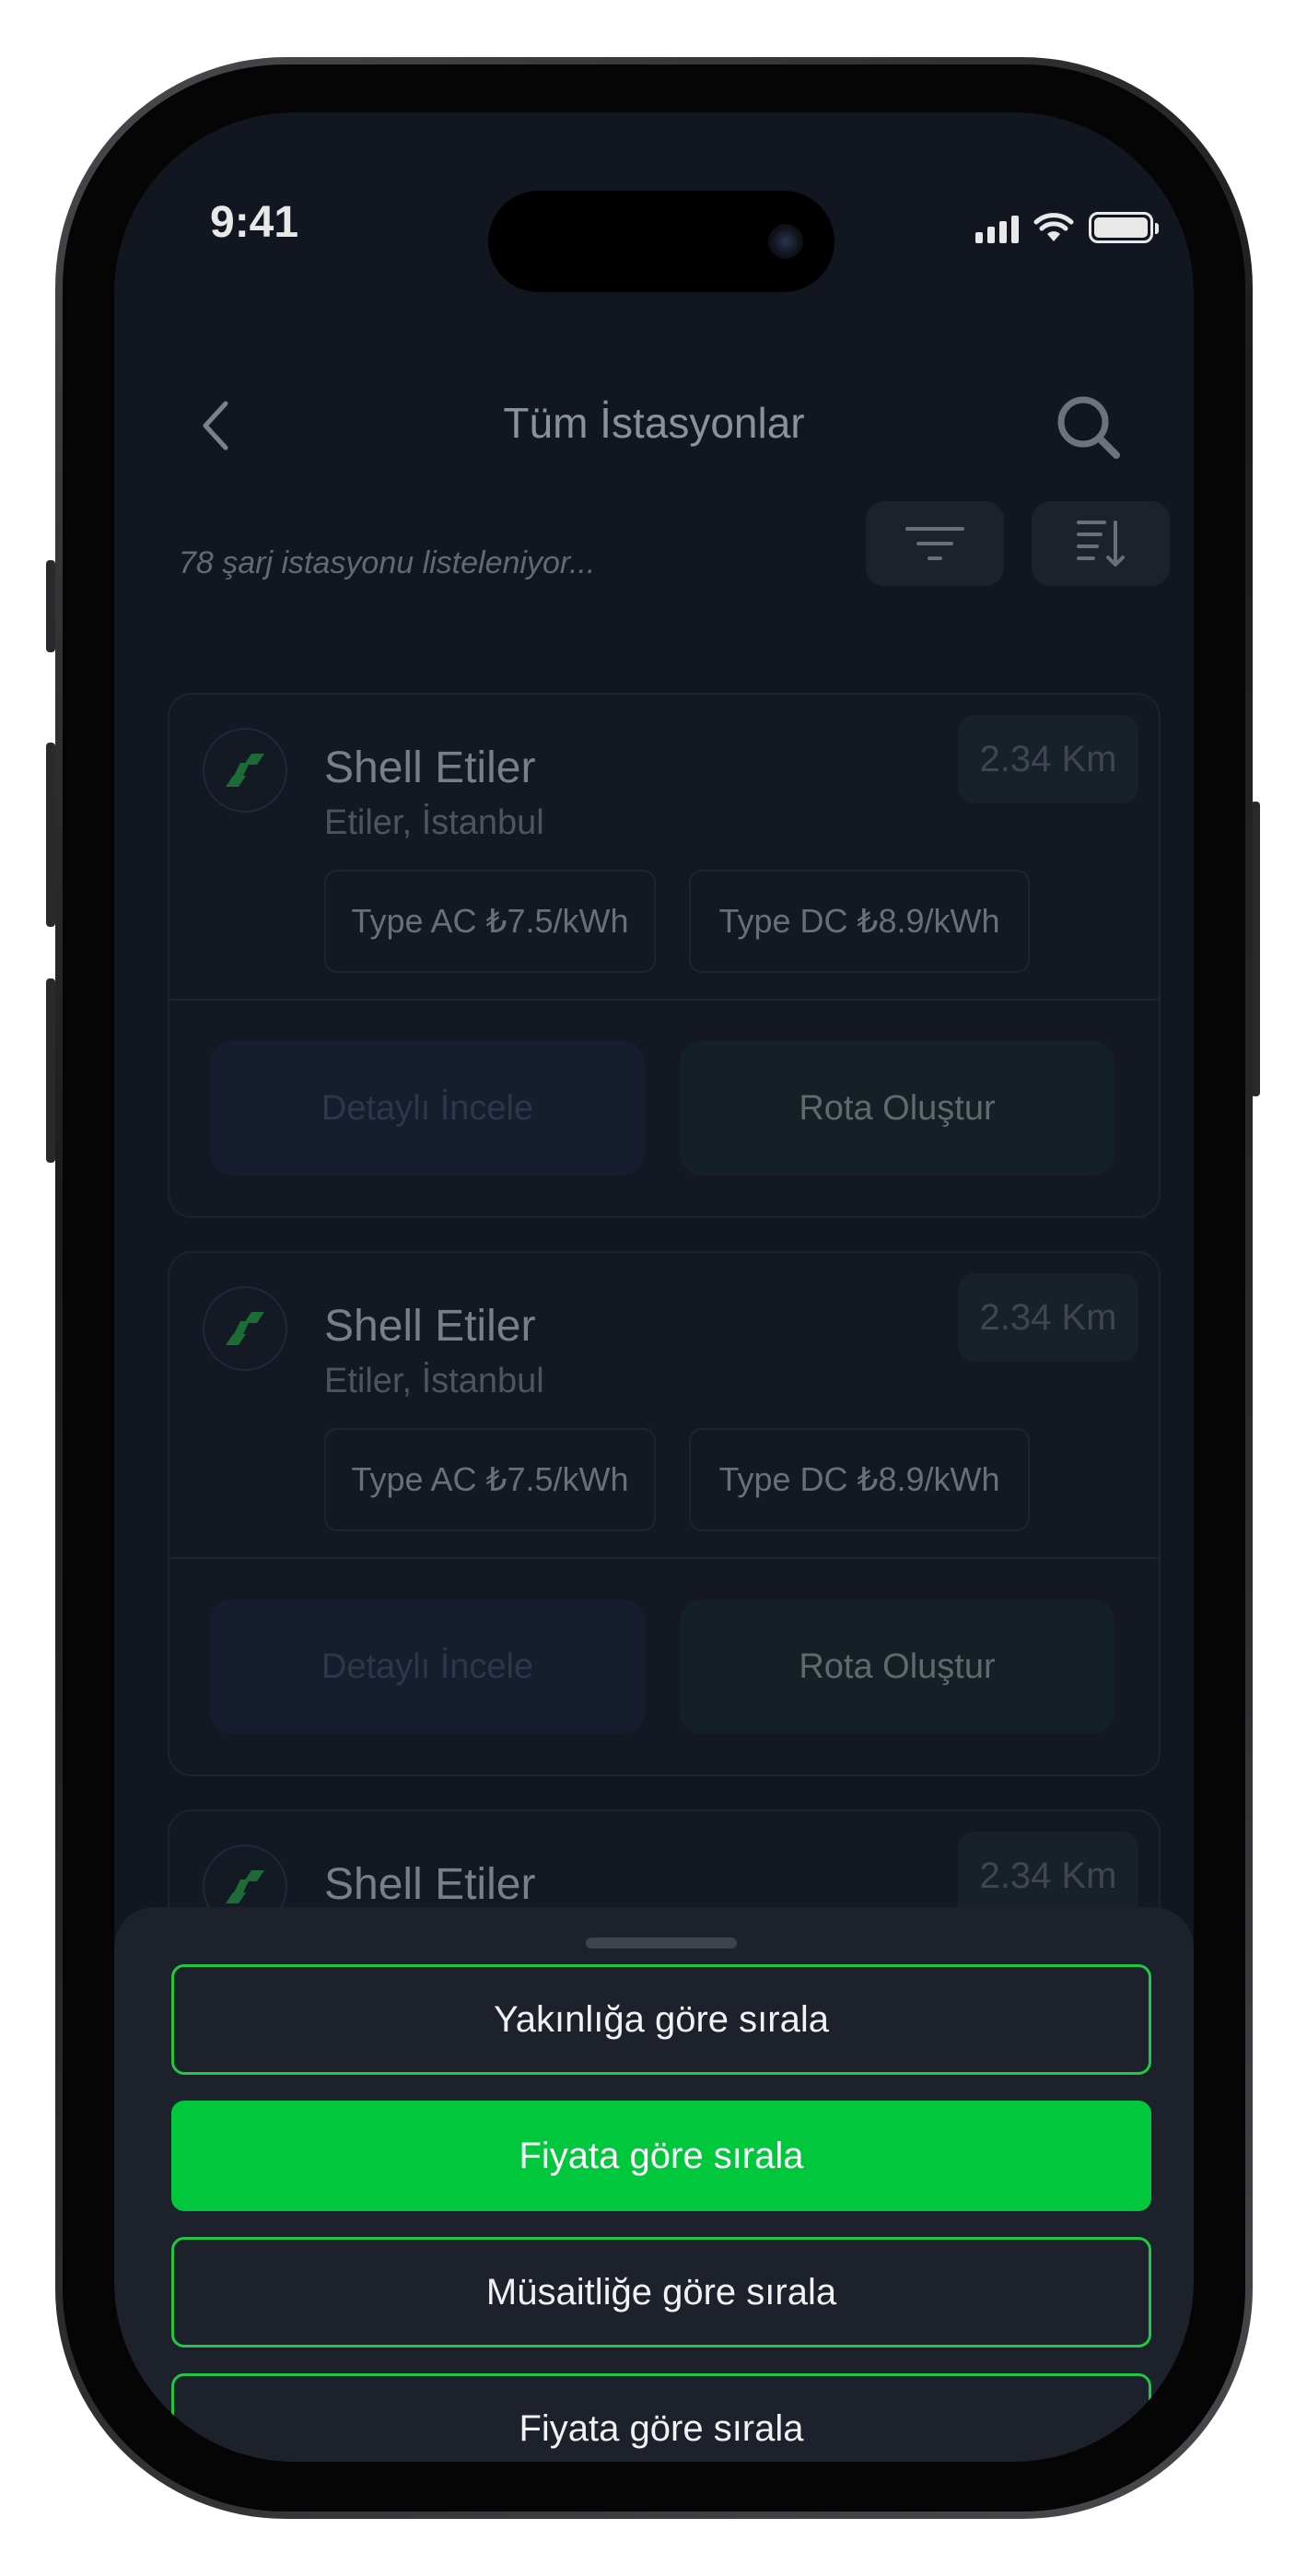 The image size is (1307, 2576). I want to click on filter-button, so click(935, 543).